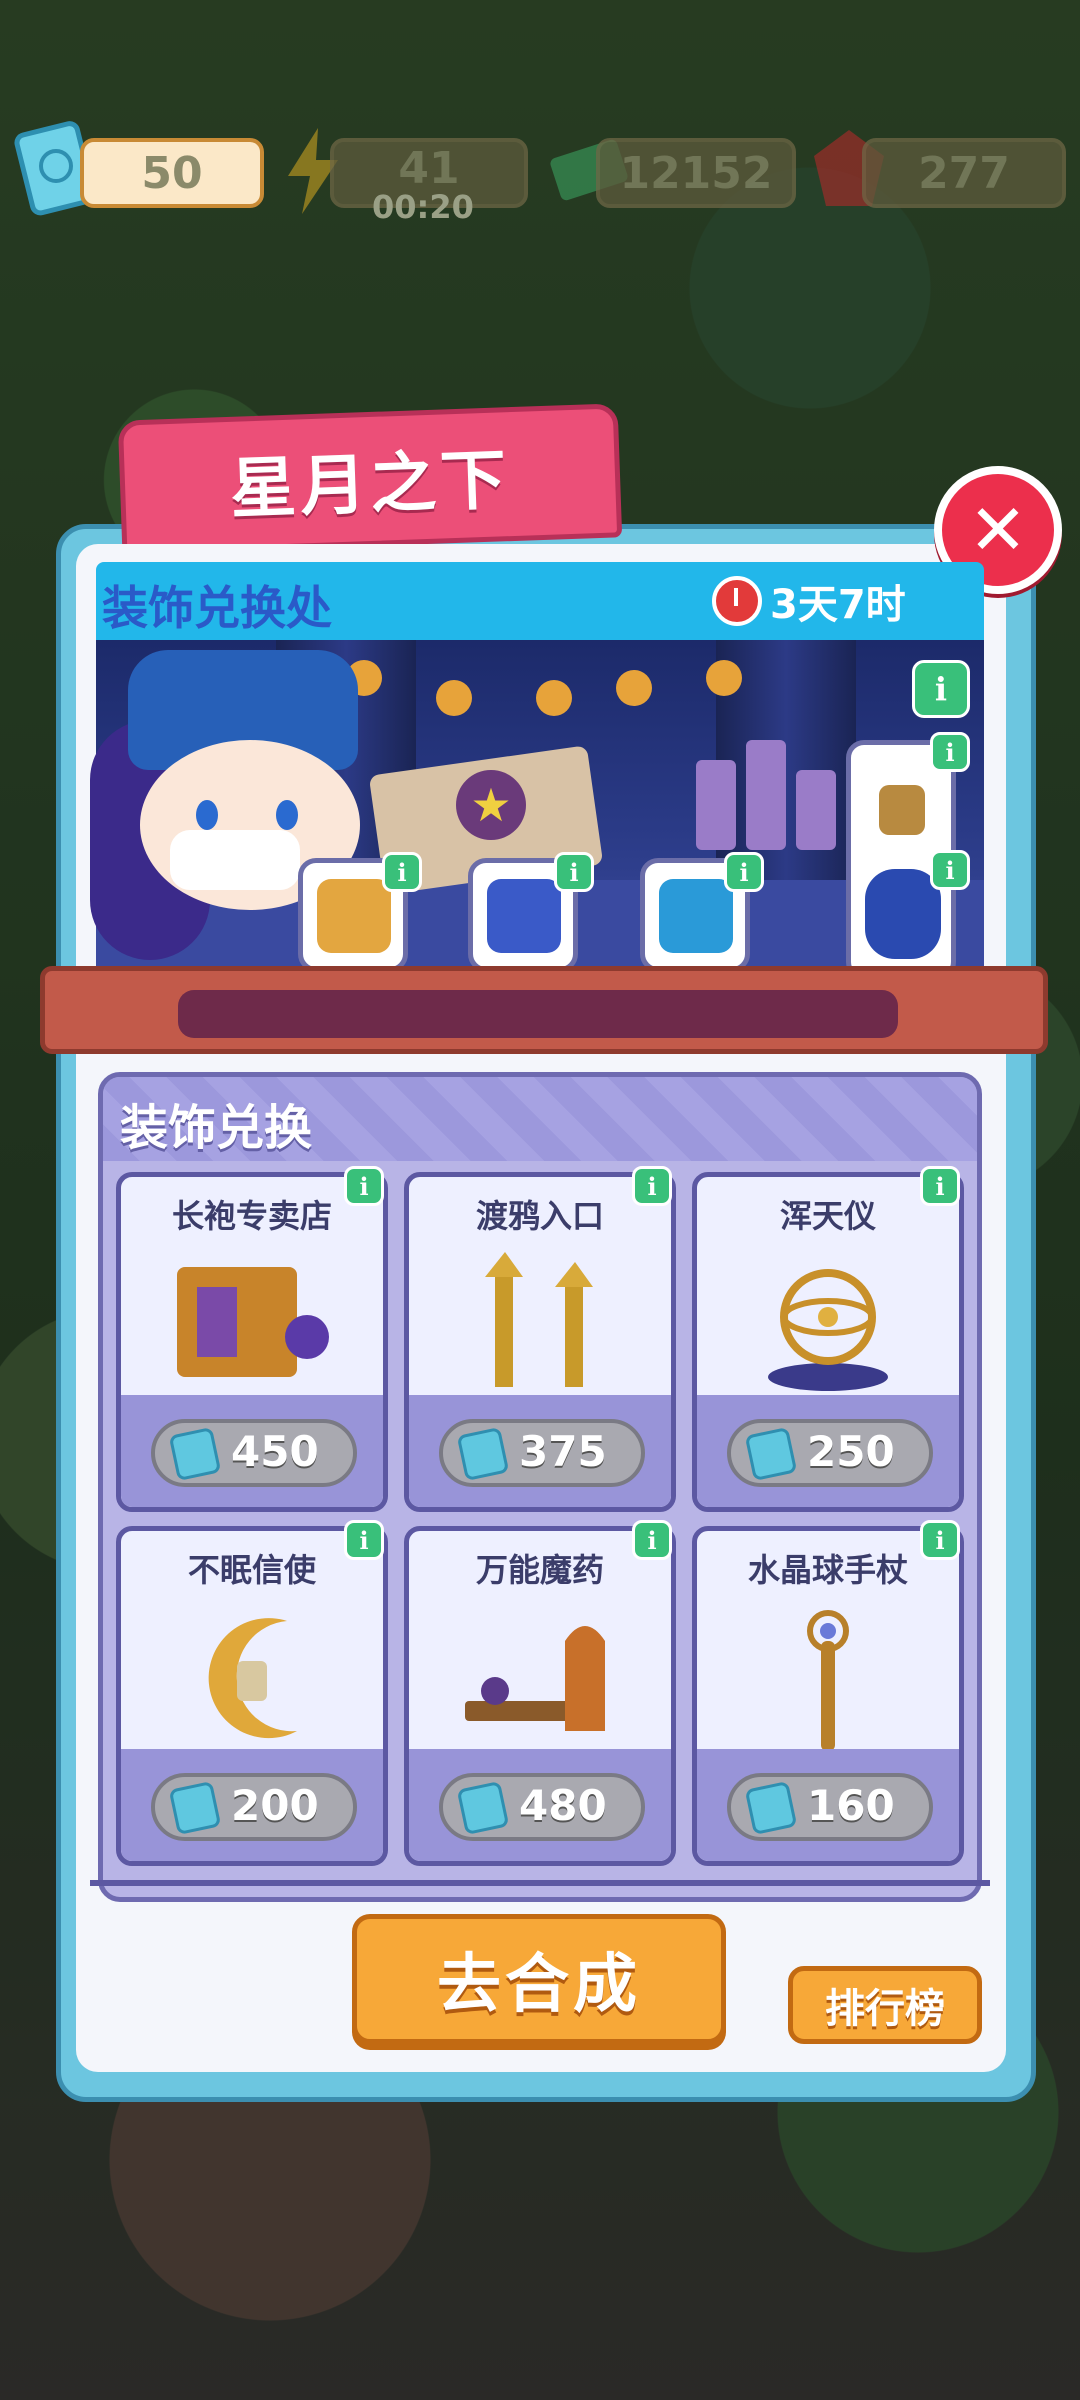 The height and width of the screenshot is (2400, 1080). What do you see at coordinates (539, 1985) in the screenshot?
I see `go-merge-label: 去合成` at bounding box center [539, 1985].